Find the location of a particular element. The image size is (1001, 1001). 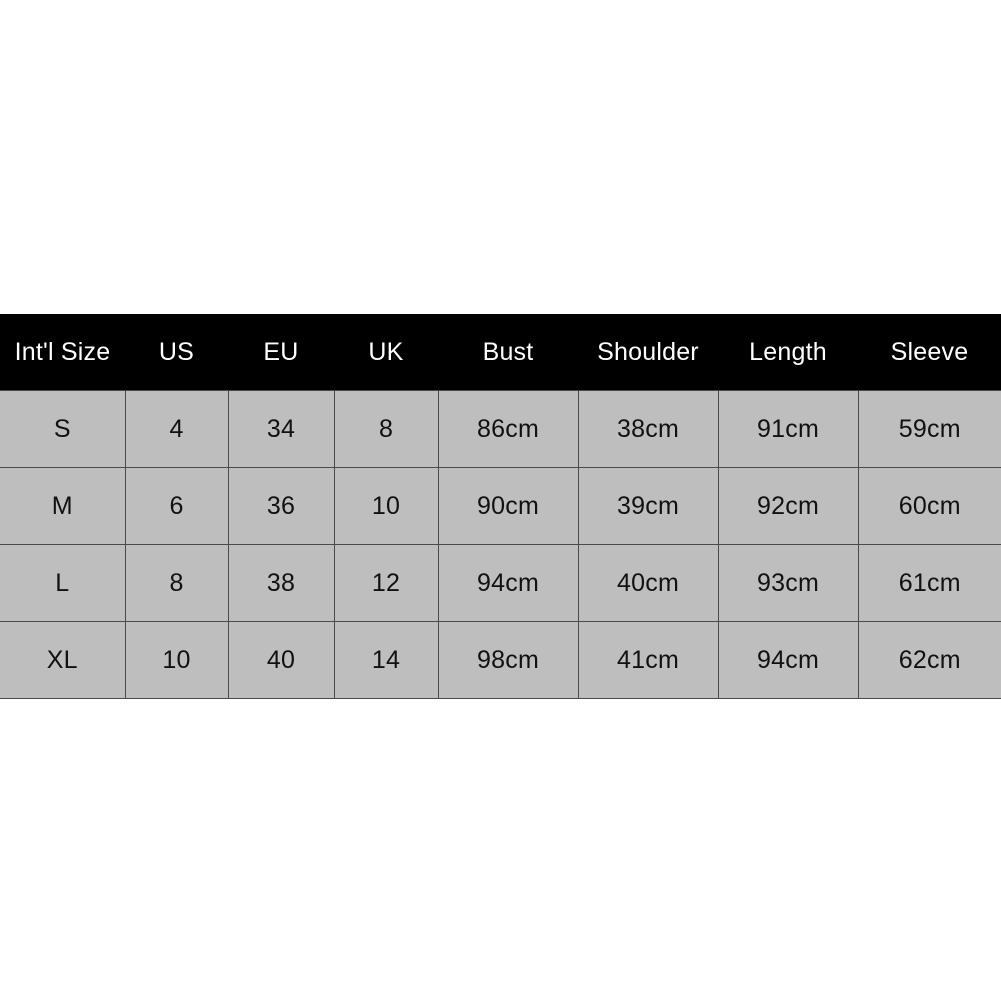

cell-bust: 94cm is located at coordinates (508, 583).